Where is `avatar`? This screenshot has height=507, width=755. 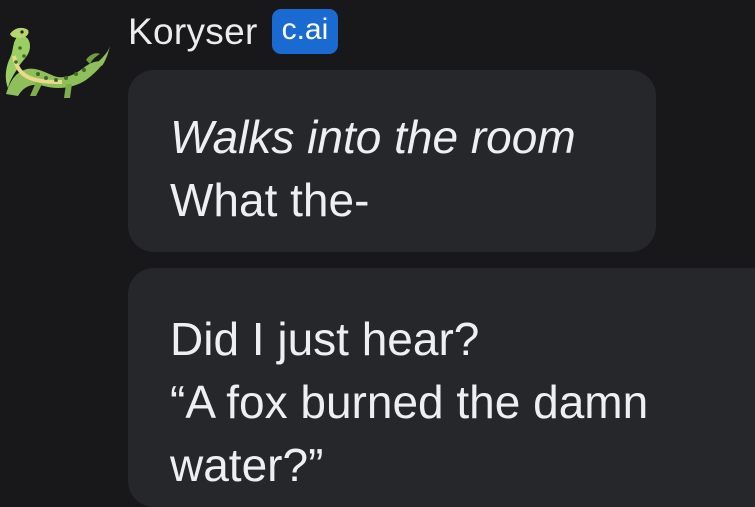 avatar is located at coordinates (56, 58).